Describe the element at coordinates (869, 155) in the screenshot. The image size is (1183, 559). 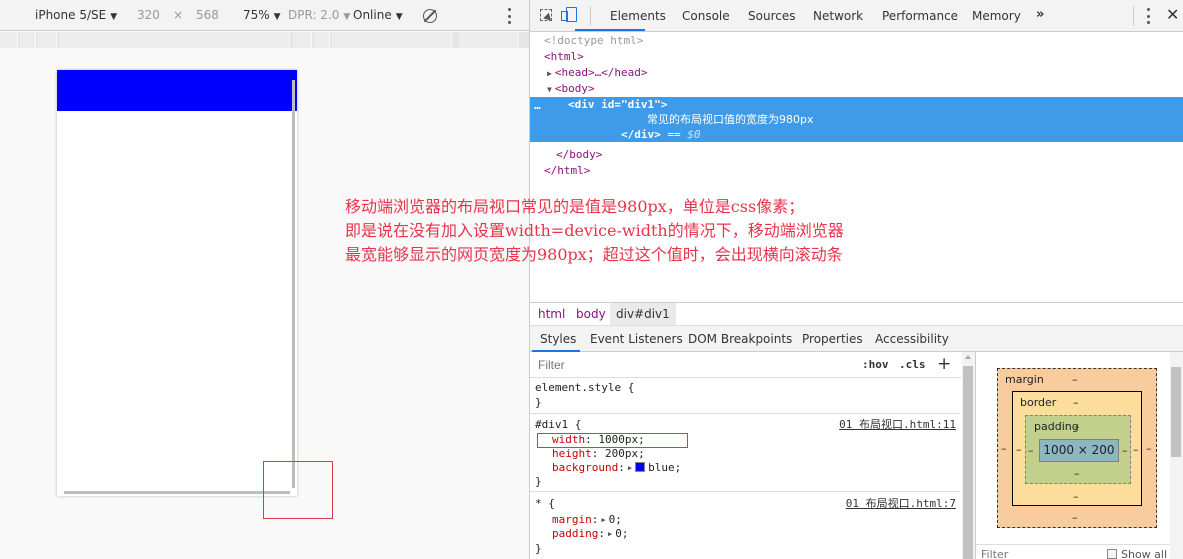
I see `dom-node-body-close: </body>` at that location.